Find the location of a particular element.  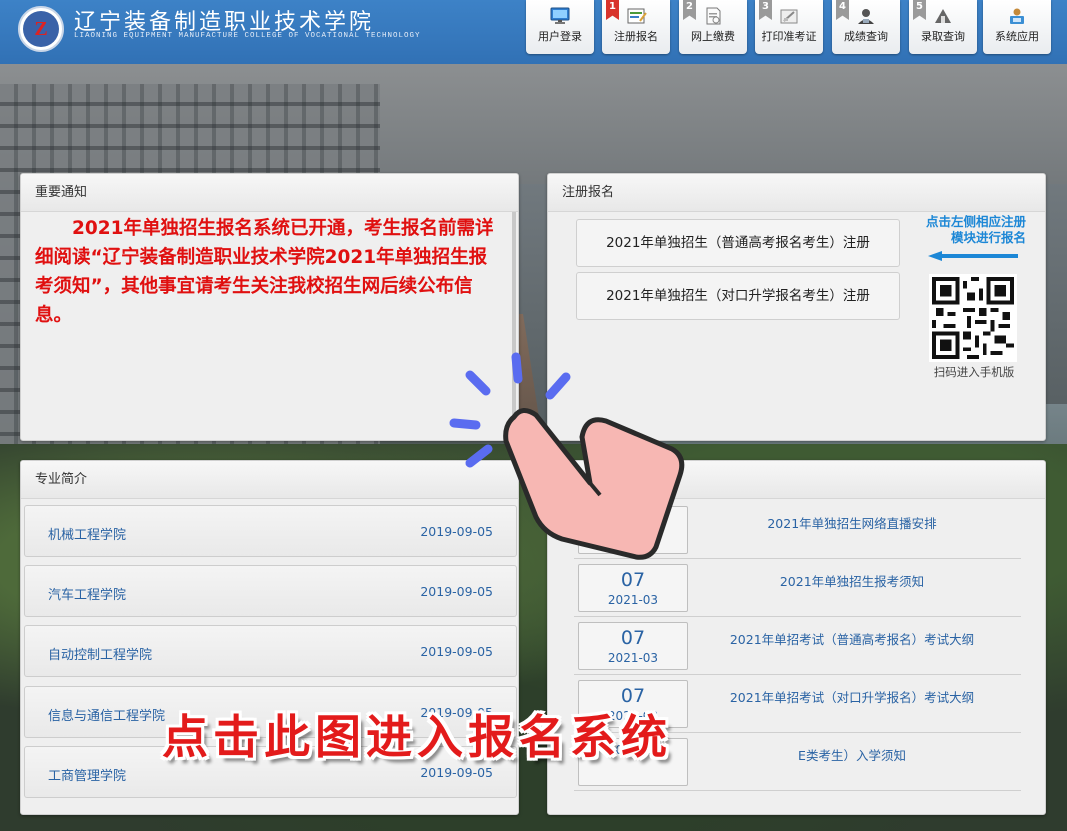

notice-scrollbar is located at coordinates (514, 326).